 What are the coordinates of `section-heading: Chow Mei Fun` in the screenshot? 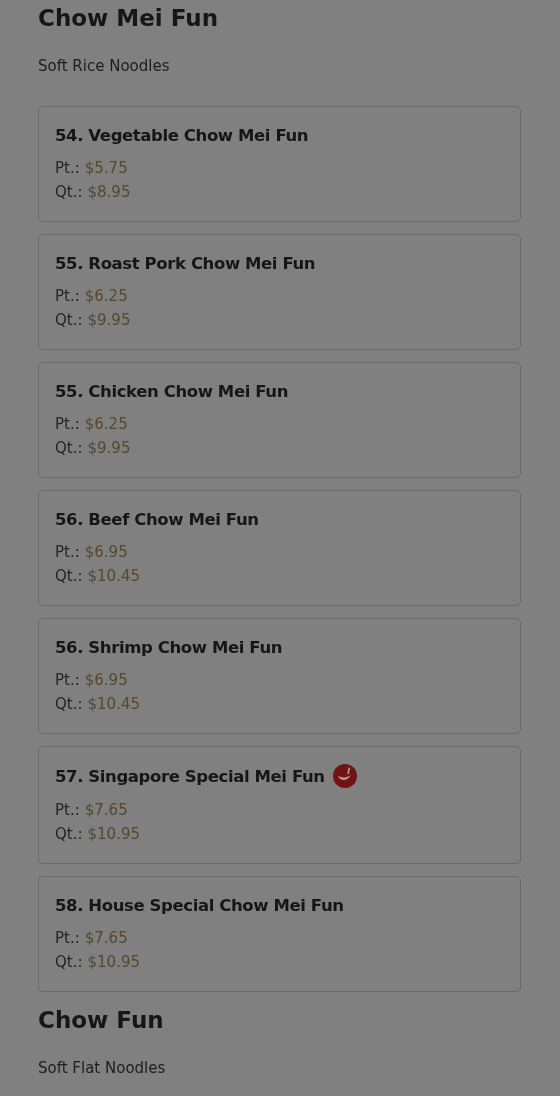 It's located at (128, 18).